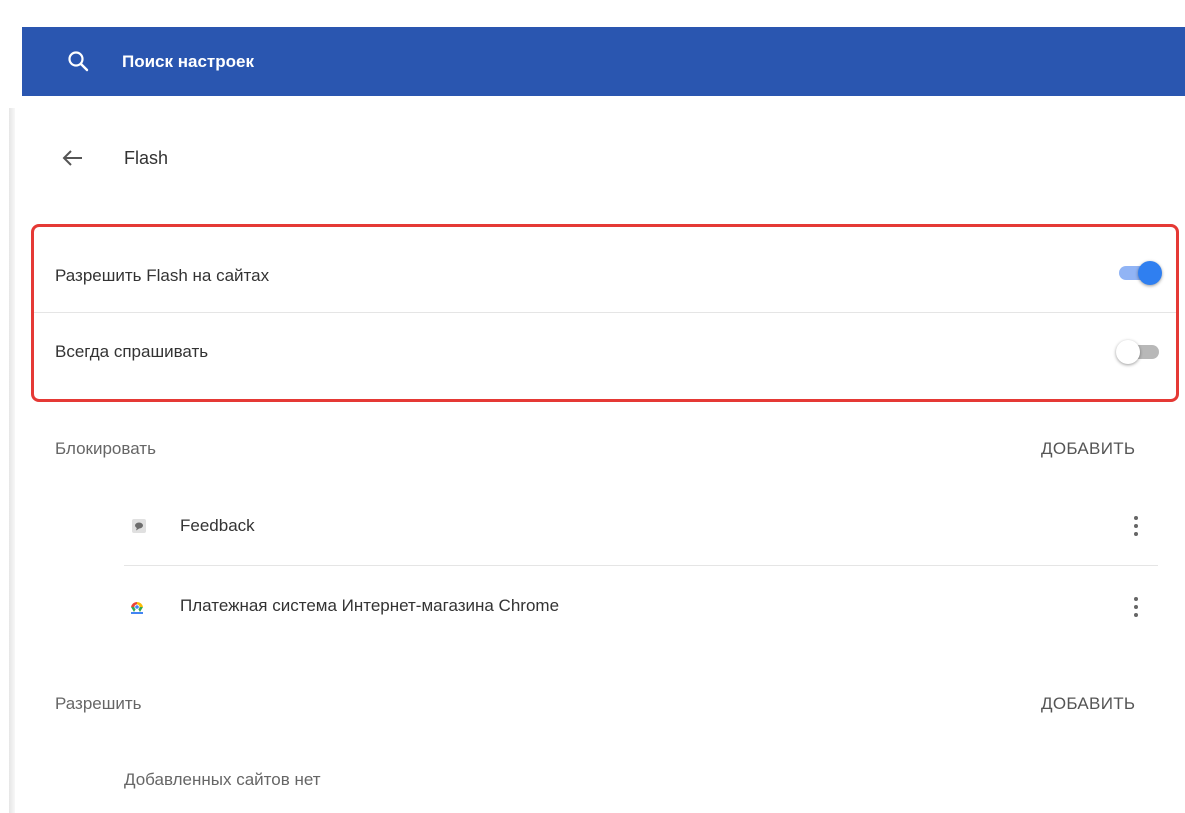 This screenshot has height=813, width=1185. Describe the element at coordinates (137, 607) in the screenshot. I see `chrome-webstore-icon` at that location.